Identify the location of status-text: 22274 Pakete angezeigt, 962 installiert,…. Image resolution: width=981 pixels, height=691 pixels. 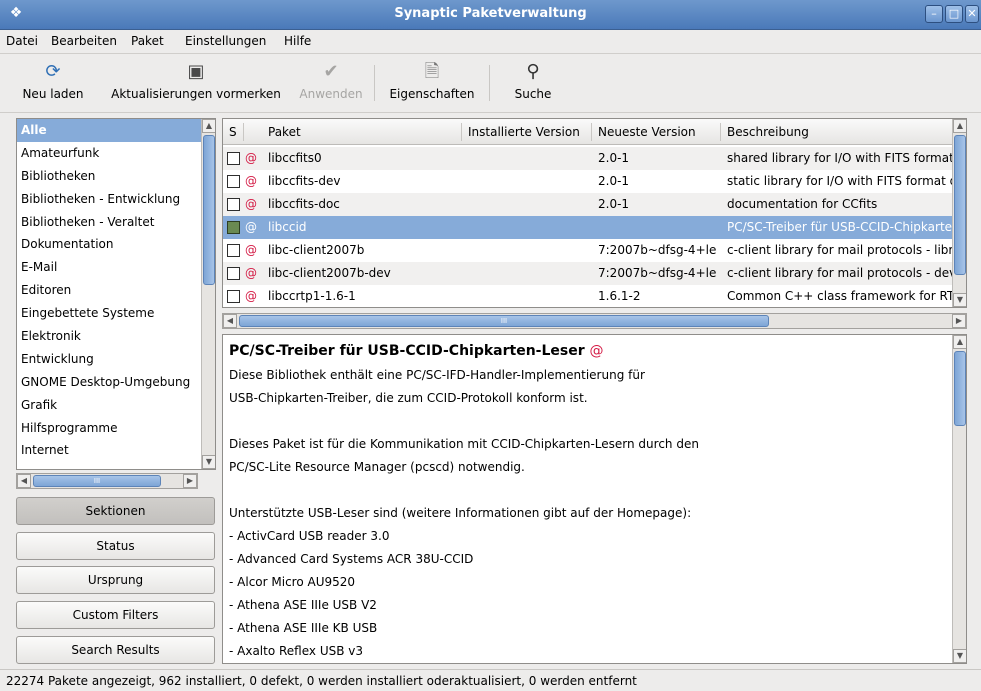
(321, 681).